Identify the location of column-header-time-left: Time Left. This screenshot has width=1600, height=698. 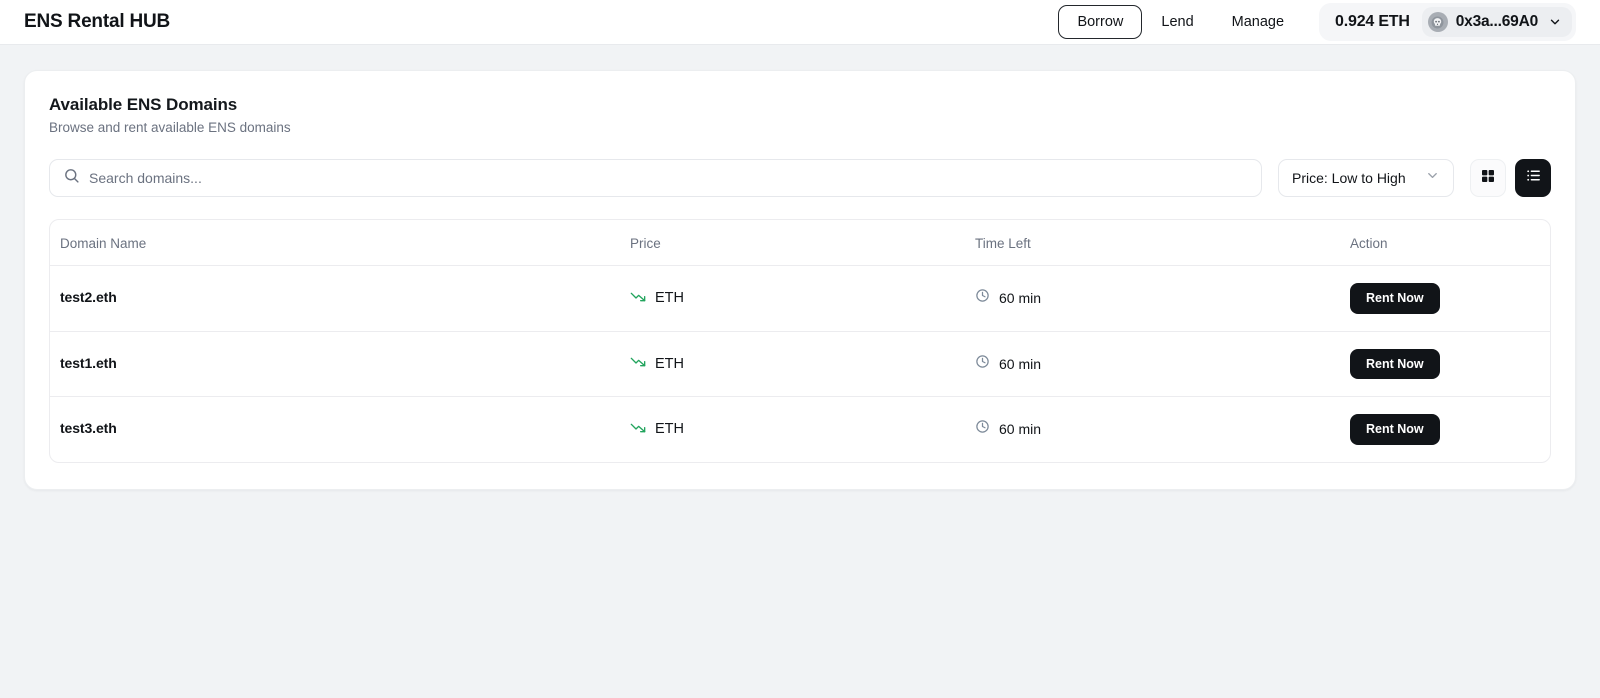
(1152, 243).